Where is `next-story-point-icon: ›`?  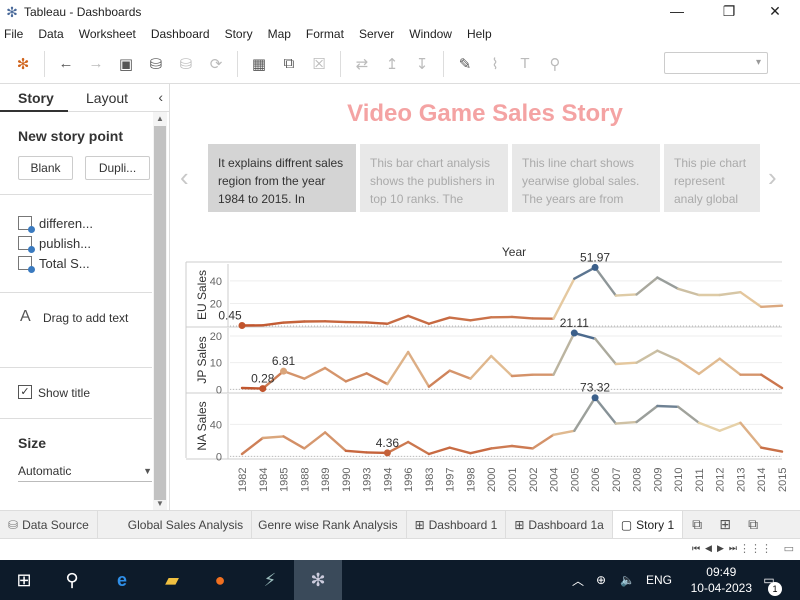
next-story-point-icon: › is located at coordinates (772, 177).